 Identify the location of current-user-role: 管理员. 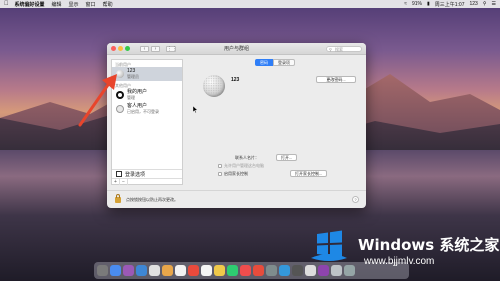
(133, 76).